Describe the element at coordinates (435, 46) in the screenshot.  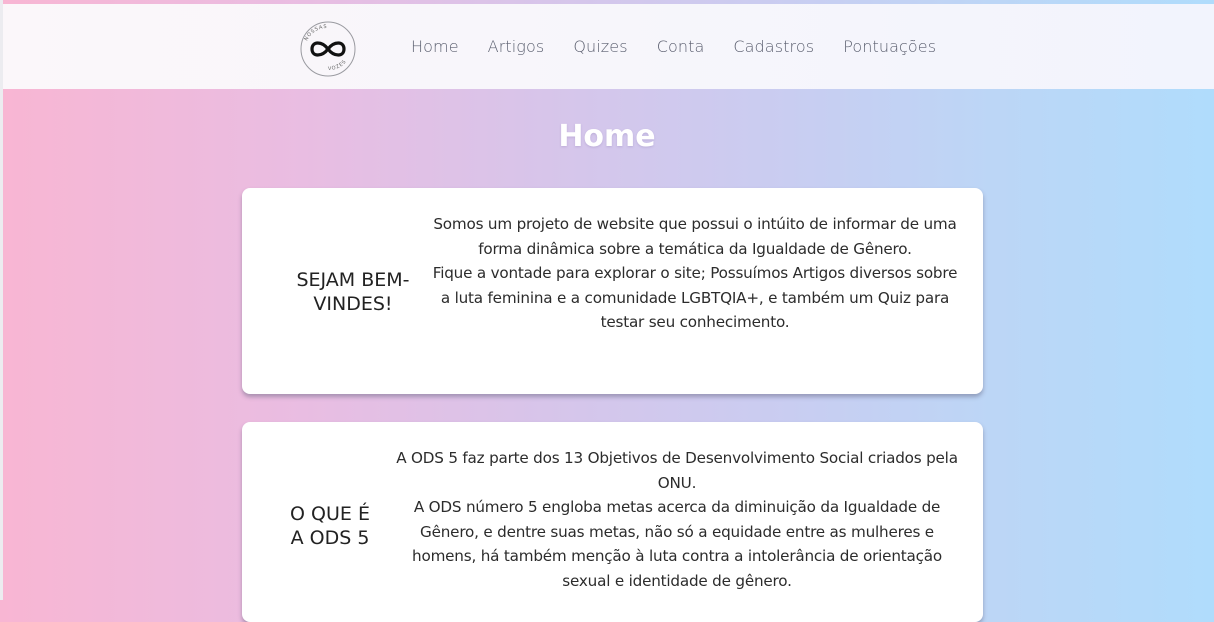
I see `nav-link-home: Home` at that location.